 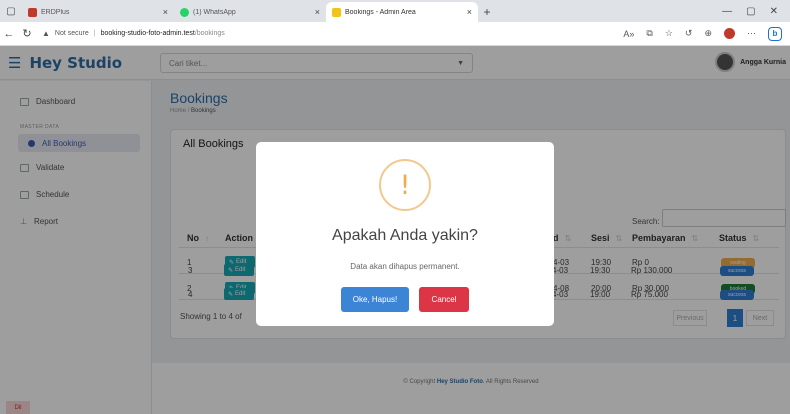 What do you see at coordinates (380, 12) in the screenshot?
I see `tab-title: Bookings - Admin Area` at bounding box center [380, 12].